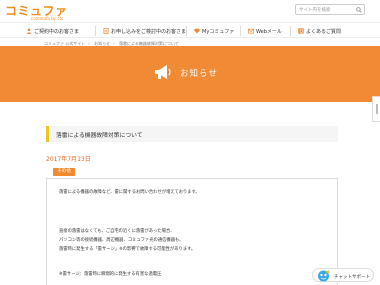  Describe the element at coordinates (117, 231) in the screenshot. I see `article-line: 直接の落雷はなくても、ご自宅の近くに落雷があった場合、` at that location.